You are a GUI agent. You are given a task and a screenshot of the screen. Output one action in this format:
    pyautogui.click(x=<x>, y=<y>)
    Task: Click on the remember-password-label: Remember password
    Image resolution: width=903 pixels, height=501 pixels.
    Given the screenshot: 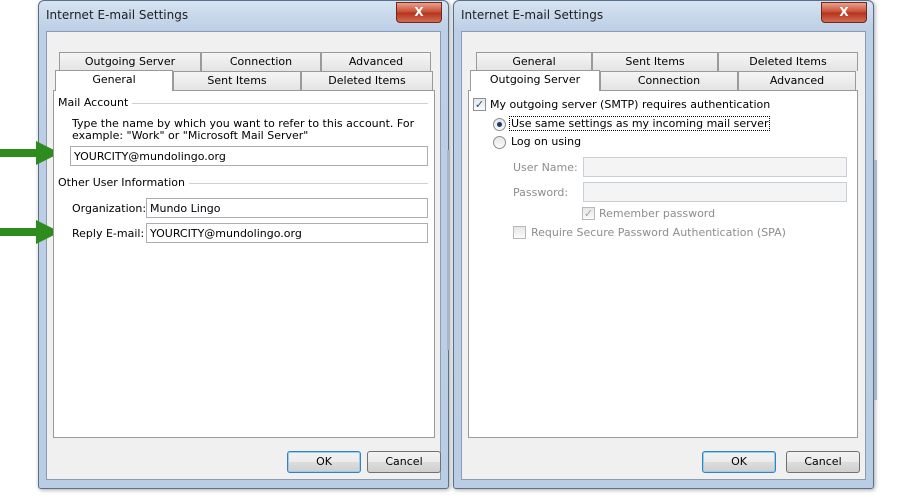 What is the action you would take?
    pyautogui.click(x=657, y=213)
    